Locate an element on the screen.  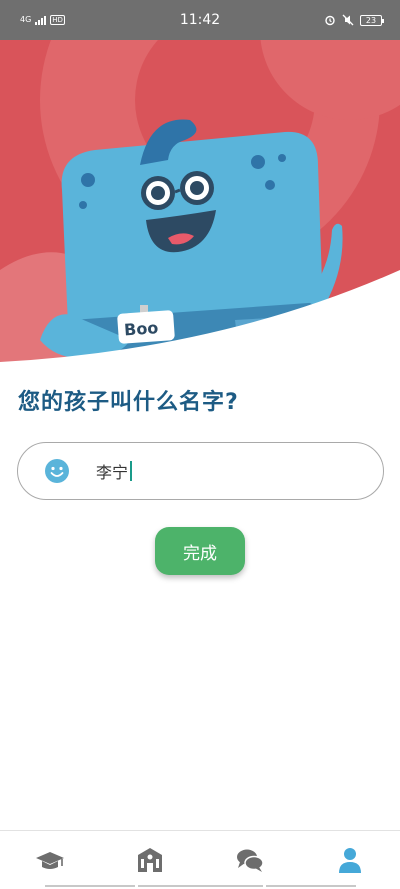
user-icon is located at coordinates (350, 860).